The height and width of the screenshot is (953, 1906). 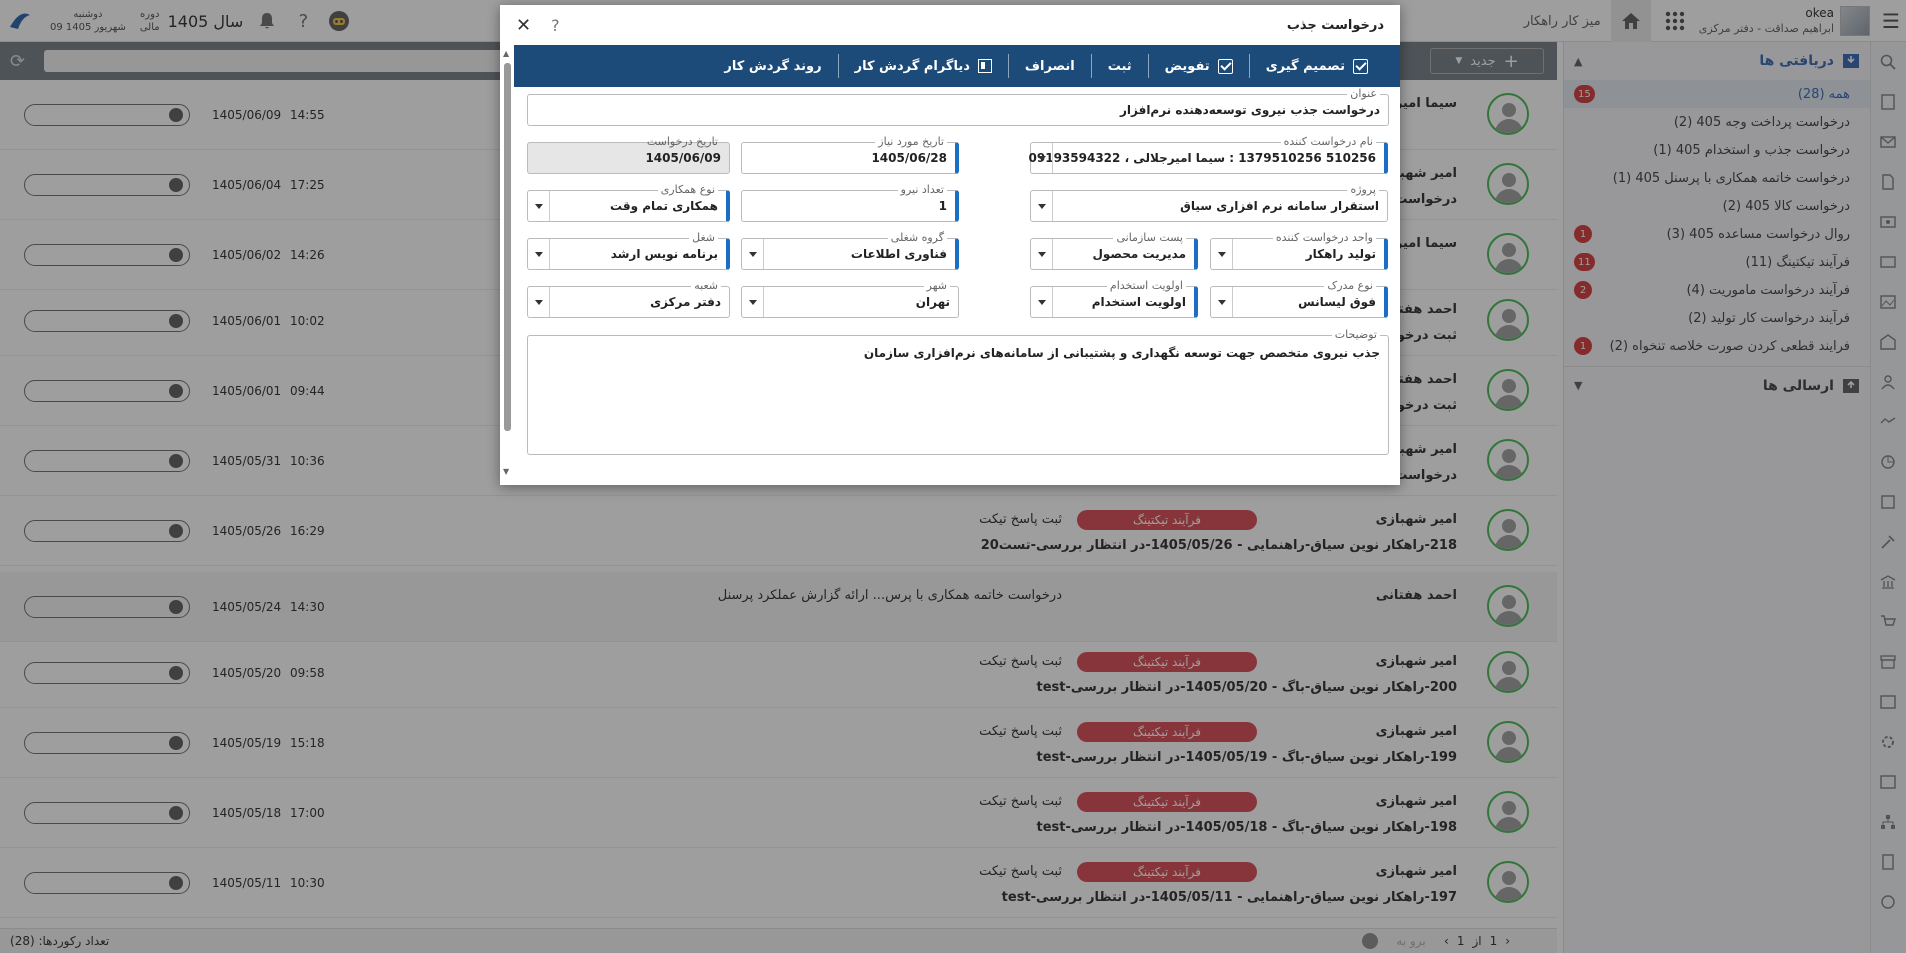 I want to click on save-label: ثبت, so click(x=1119, y=66).